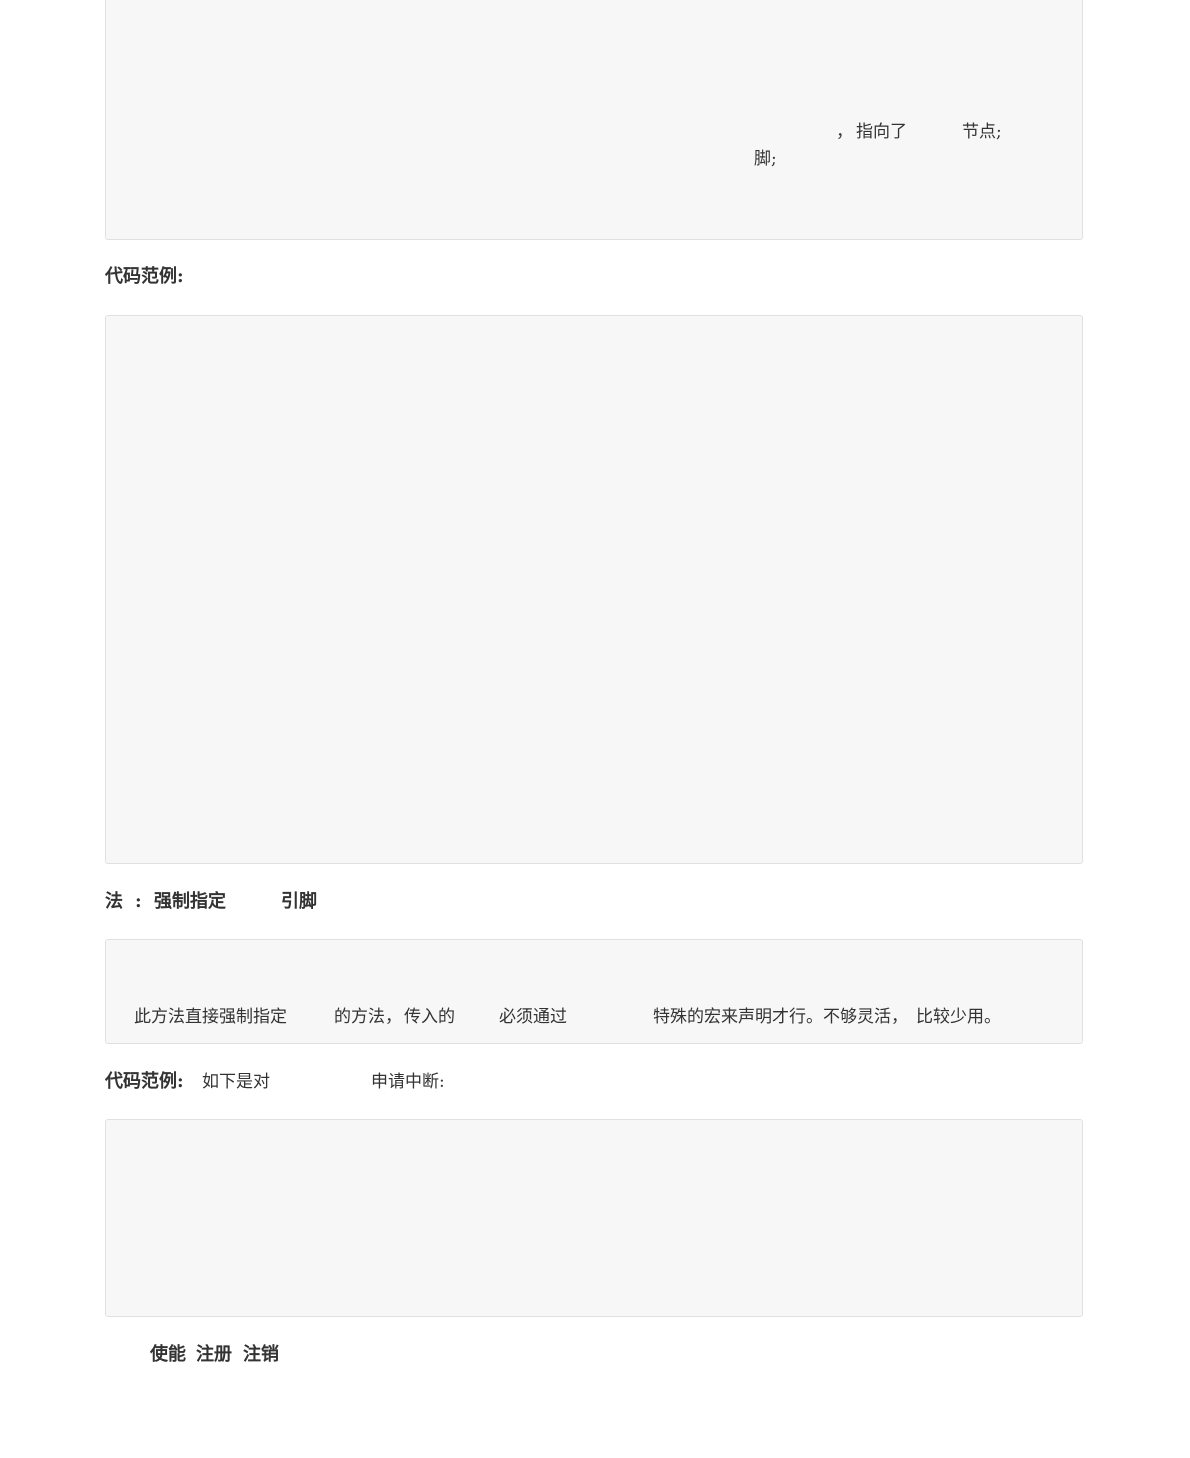 This screenshot has width=1190, height=1458. What do you see at coordinates (368, 1017) in the screenshot?
I see `description-segment-2: 的方法，` at bounding box center [368, 1017].